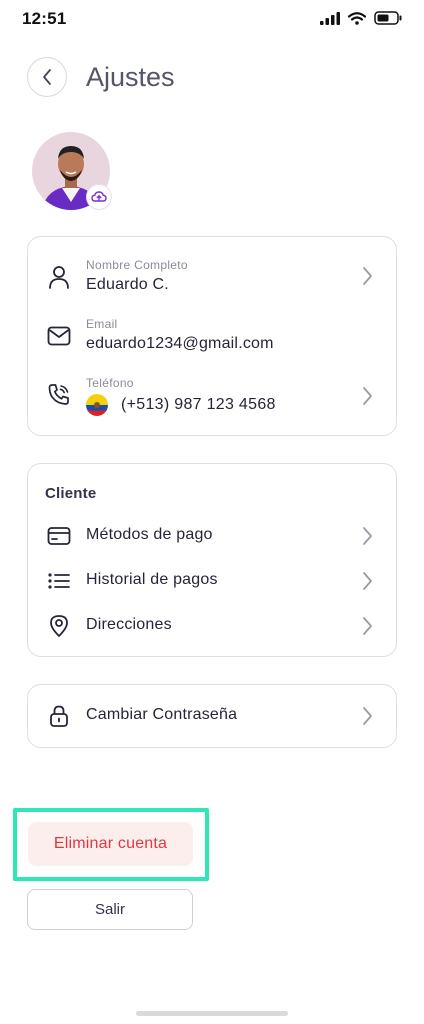 This screenshot has height=1024, width=424. Describe the element at coordinates (130, 76) in the screenshot. I see `page-title: Ajustes` at that location.